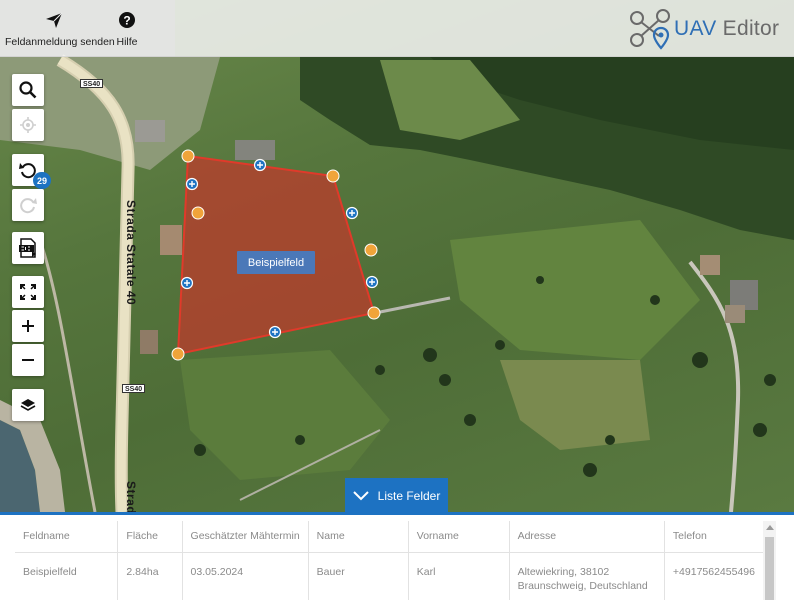  I want to click on cell-name: Bauer, so click(358, 576).